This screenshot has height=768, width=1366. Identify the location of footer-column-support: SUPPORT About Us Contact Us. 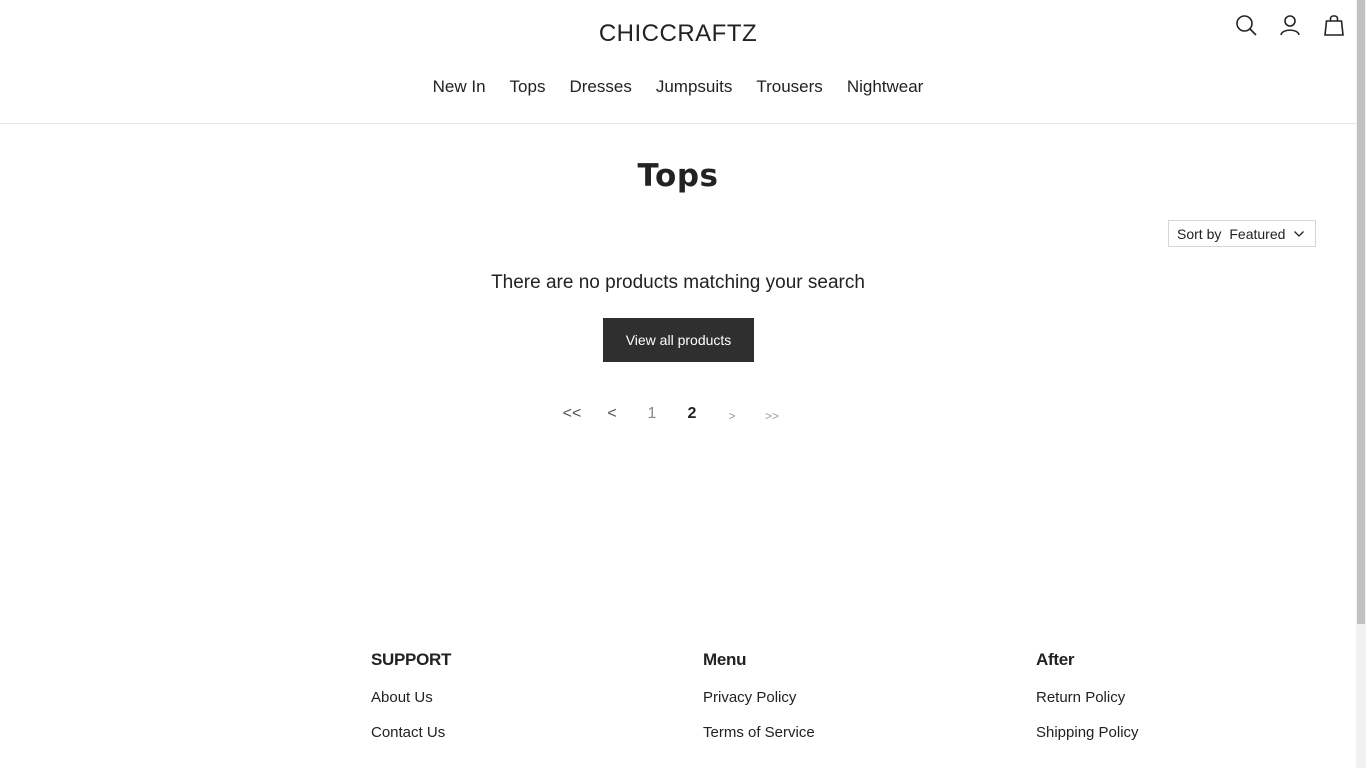
(411, 695).